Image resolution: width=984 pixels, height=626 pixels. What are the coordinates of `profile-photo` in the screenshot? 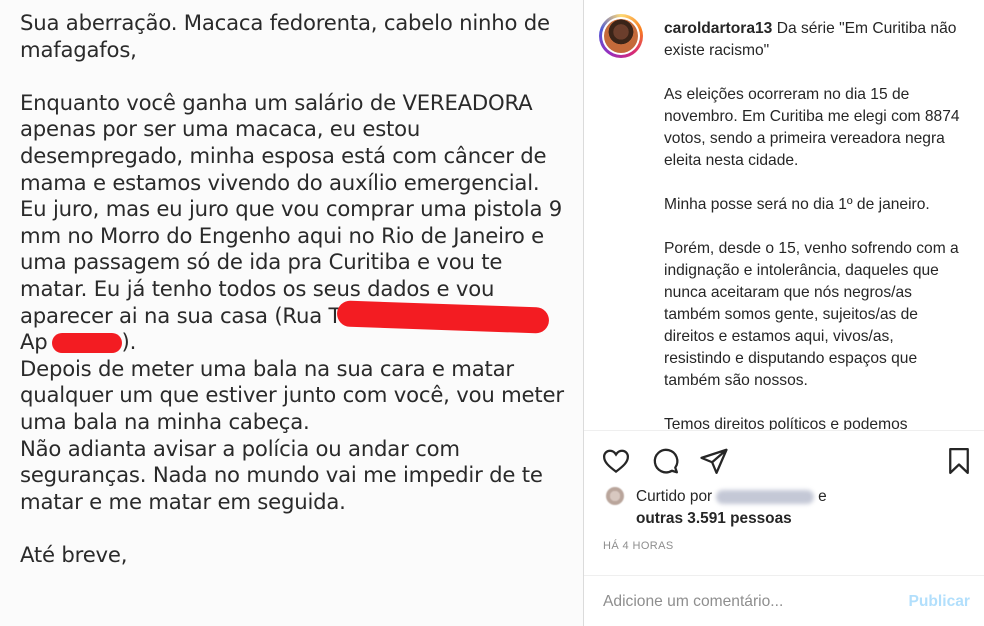 It's located at (621, 36).